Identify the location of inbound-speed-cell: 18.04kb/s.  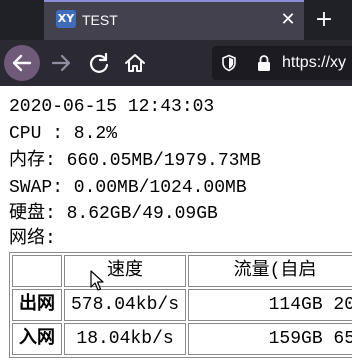
(125, 339).